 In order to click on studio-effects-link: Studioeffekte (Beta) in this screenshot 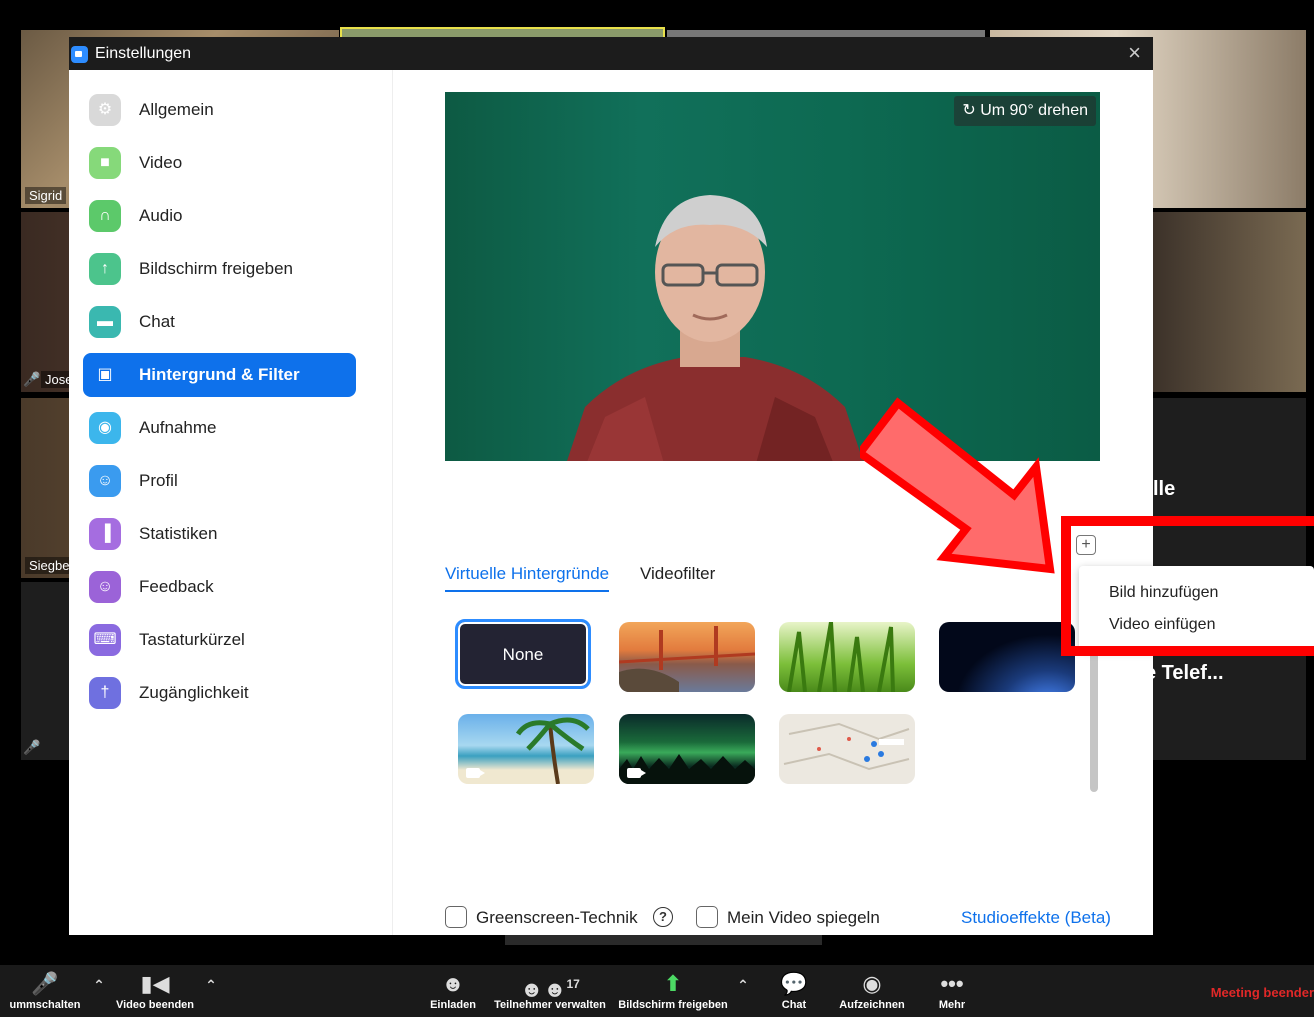, I will do `click(1036, 918)`.